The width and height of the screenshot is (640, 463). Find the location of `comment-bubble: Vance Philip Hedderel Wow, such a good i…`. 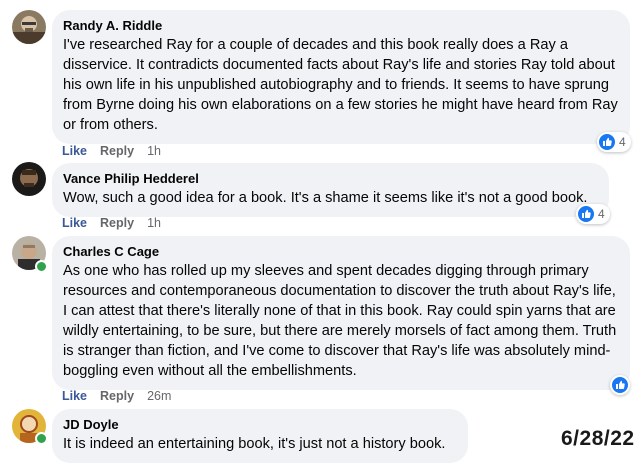

comment-bubble: Vance Philip Hedderel Wow, such a good i… is located at coordinates (330, 190).